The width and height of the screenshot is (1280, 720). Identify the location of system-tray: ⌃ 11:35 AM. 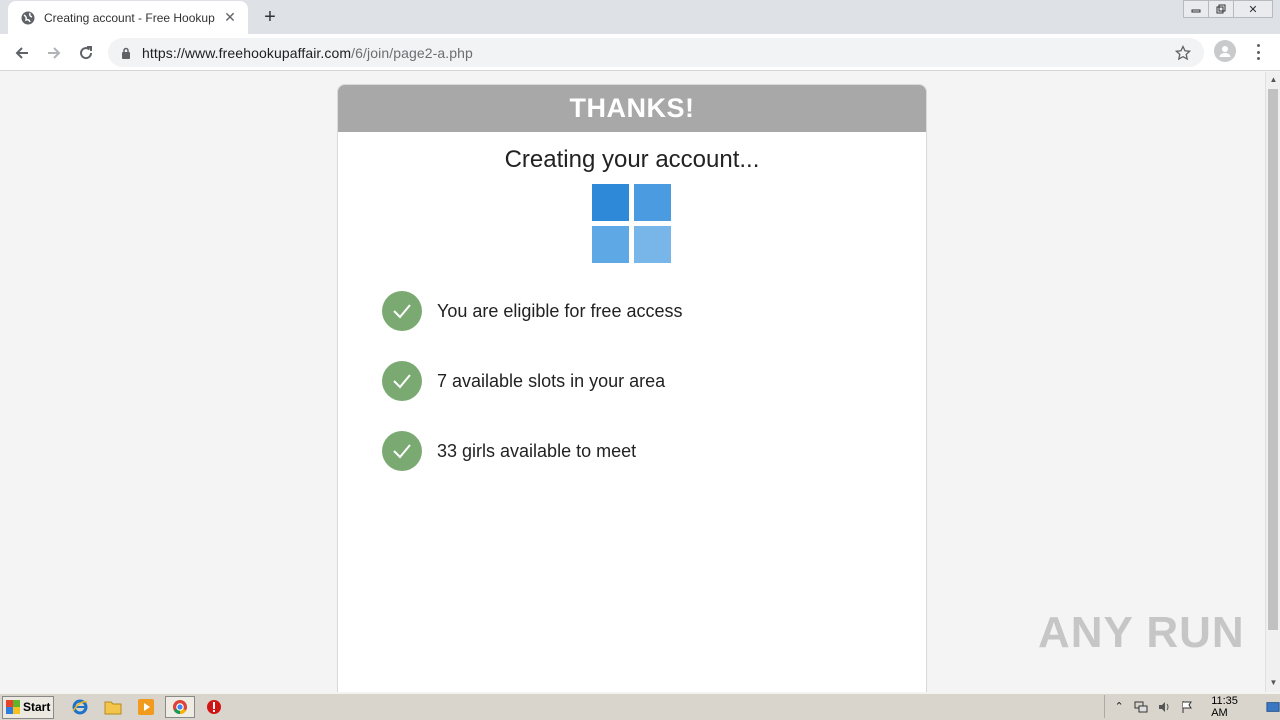
(1192, 707).